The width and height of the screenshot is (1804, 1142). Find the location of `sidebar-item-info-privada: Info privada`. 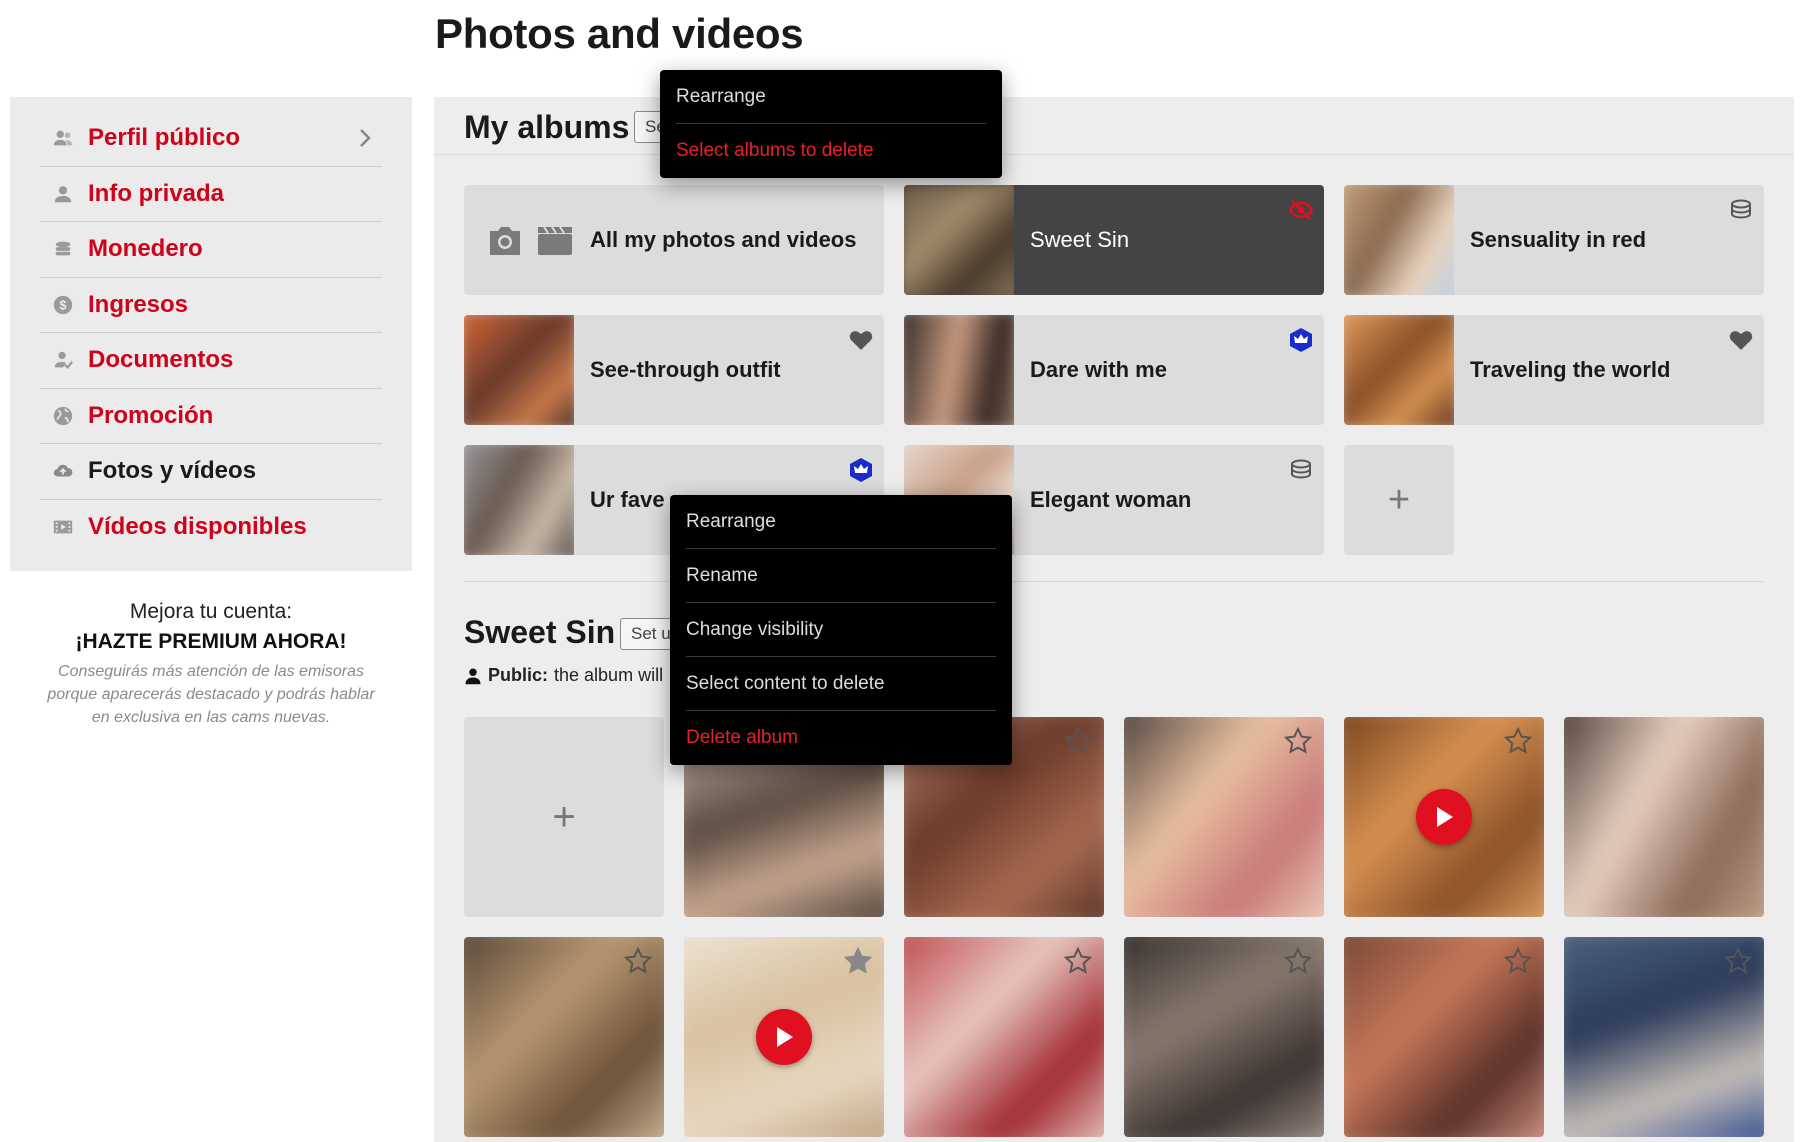

sidebar-item-info-privada: Info privada is located at coordinates (211, 194).